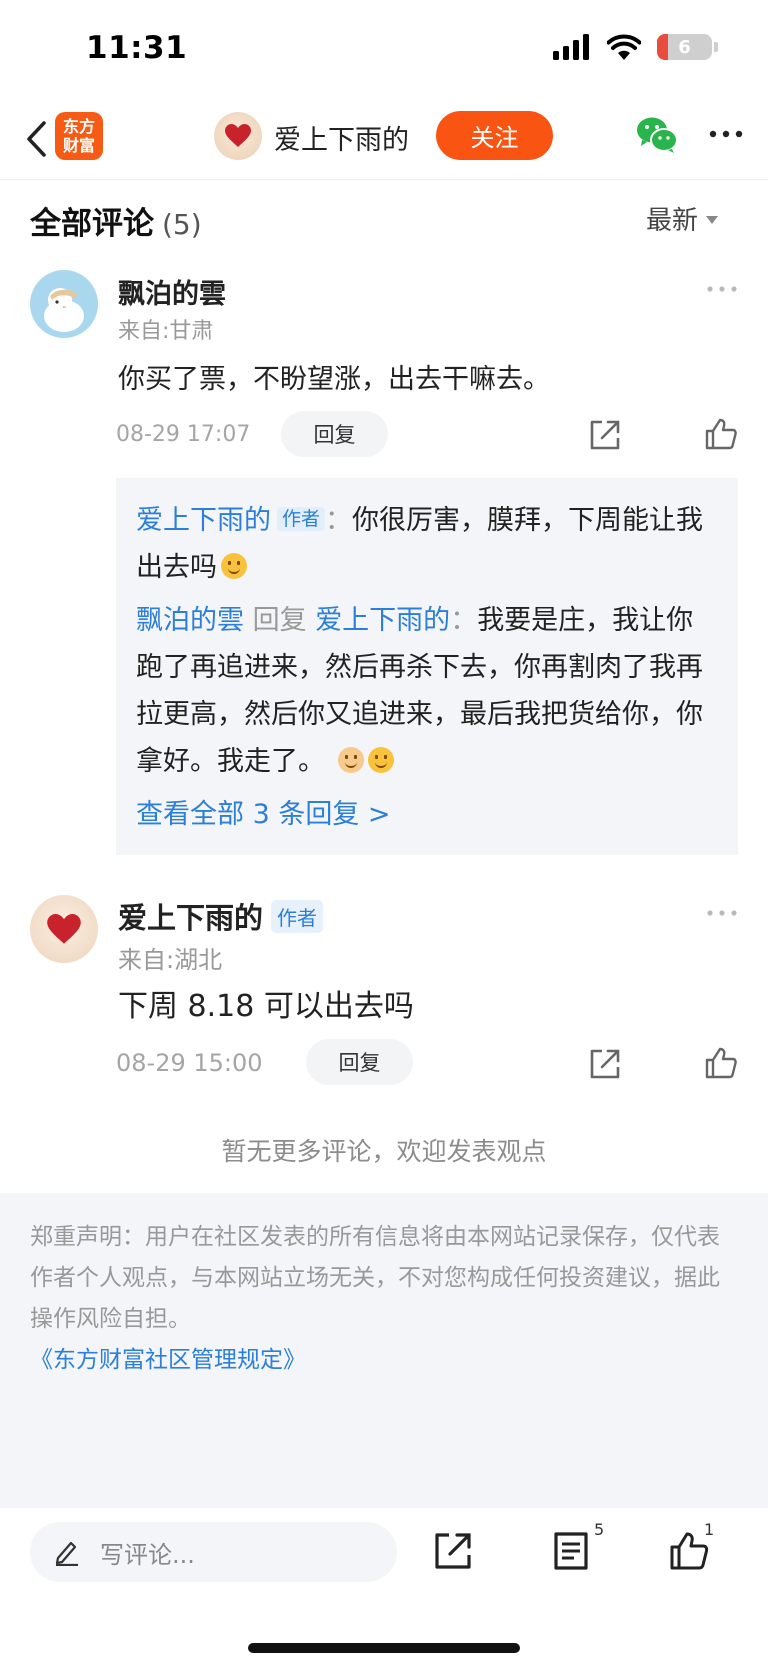 Image resolution: width=768 pixels, height=1663 pixels. I want to click on comment-time: 08-29 15:00, so click(189, 1063).